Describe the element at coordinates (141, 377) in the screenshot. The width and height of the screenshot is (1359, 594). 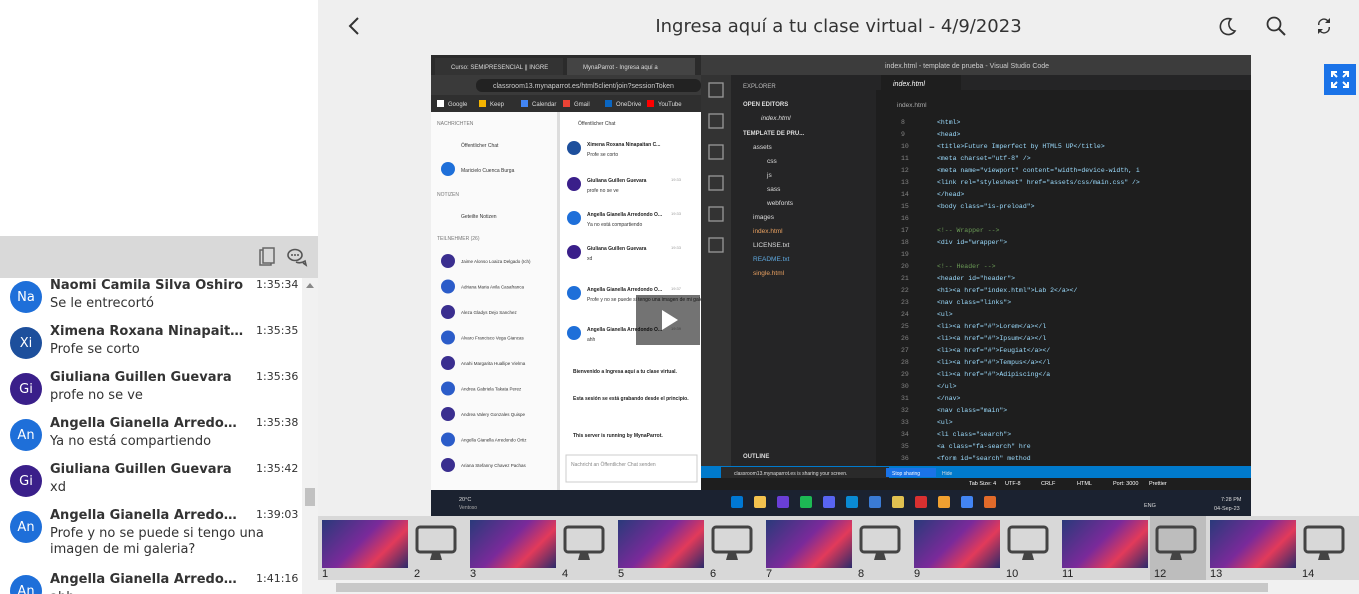
I see `sender-name: Giuliana Guillen Guevara` at that location.